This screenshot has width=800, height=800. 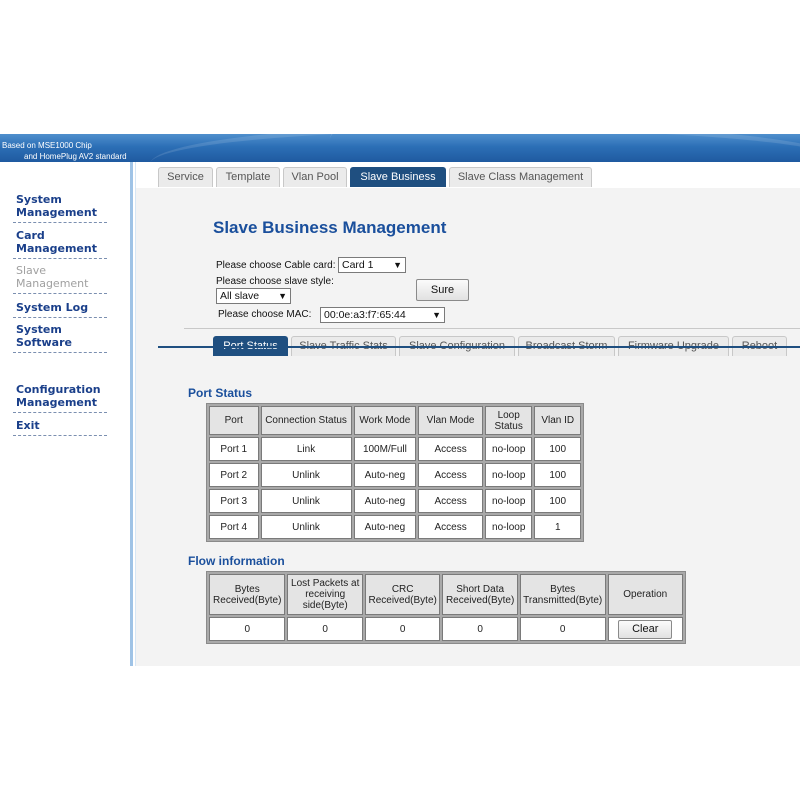 I want to click on table-cell: Link, so click(x=306, y=449).